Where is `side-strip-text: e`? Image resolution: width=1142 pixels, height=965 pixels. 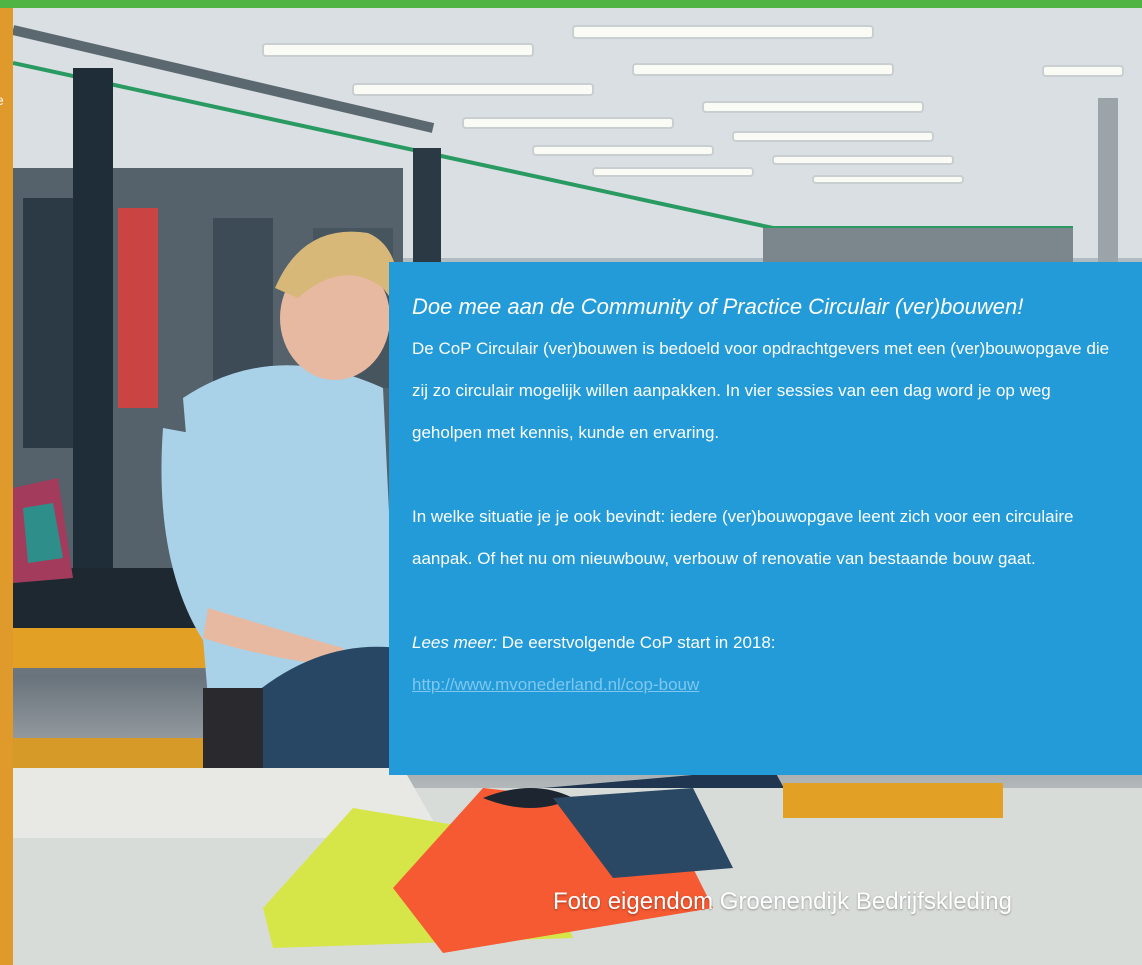
side-strip-text: e is located at coordinates (2, 100).